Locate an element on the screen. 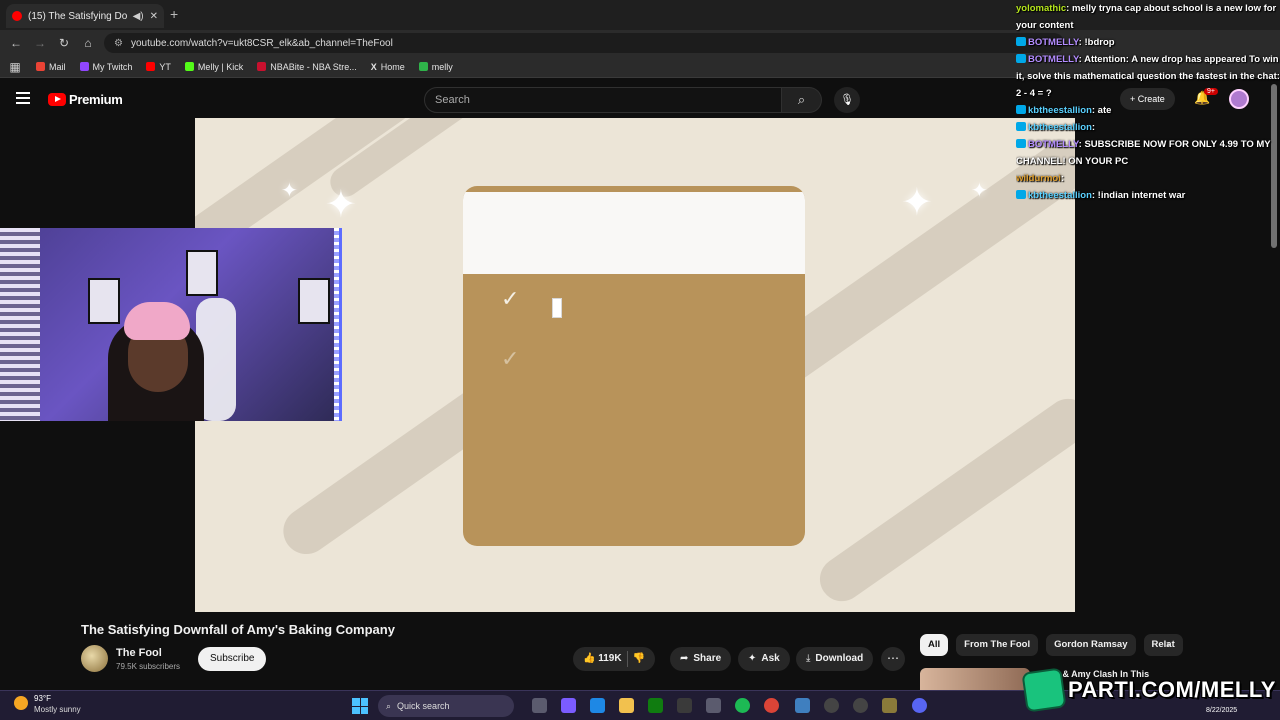  file-explorer-icon is located at coordinates (626, 705).